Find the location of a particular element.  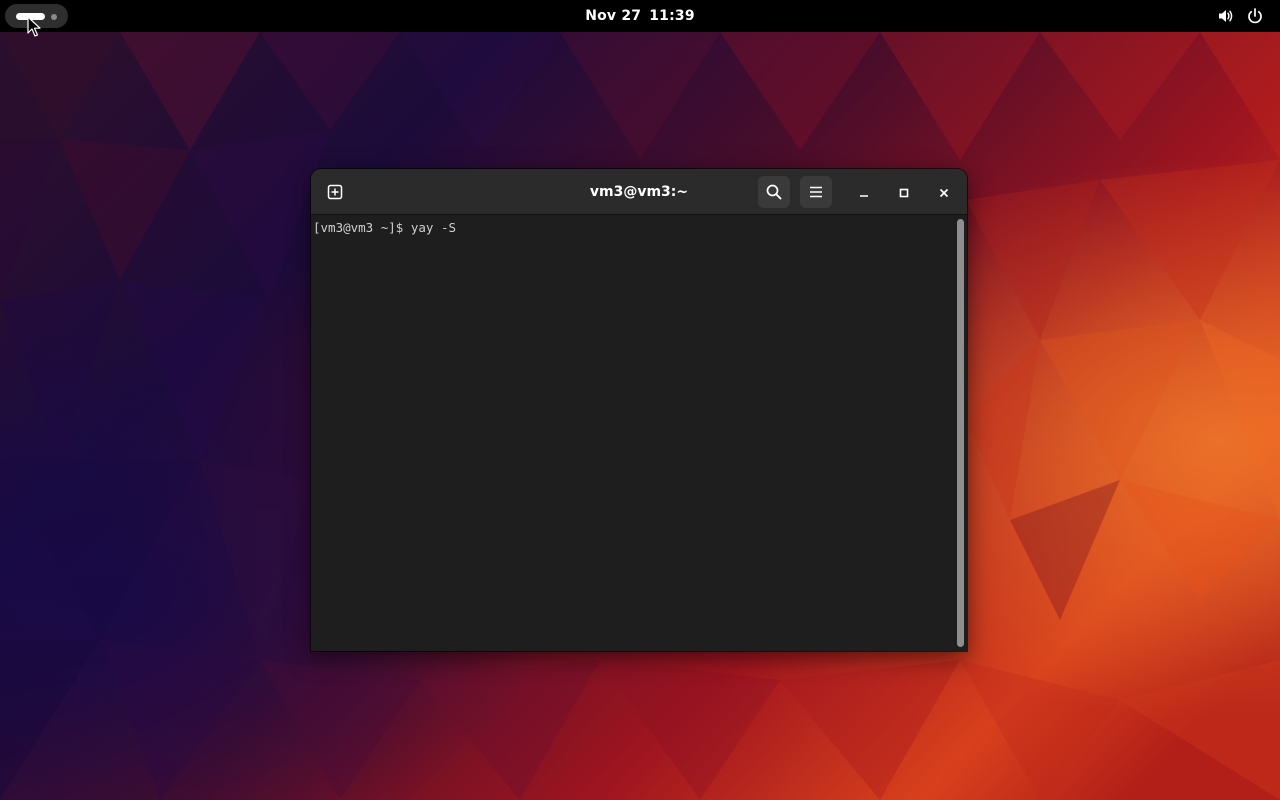

scrollbar-thumb is located at coordinates (960, 433).